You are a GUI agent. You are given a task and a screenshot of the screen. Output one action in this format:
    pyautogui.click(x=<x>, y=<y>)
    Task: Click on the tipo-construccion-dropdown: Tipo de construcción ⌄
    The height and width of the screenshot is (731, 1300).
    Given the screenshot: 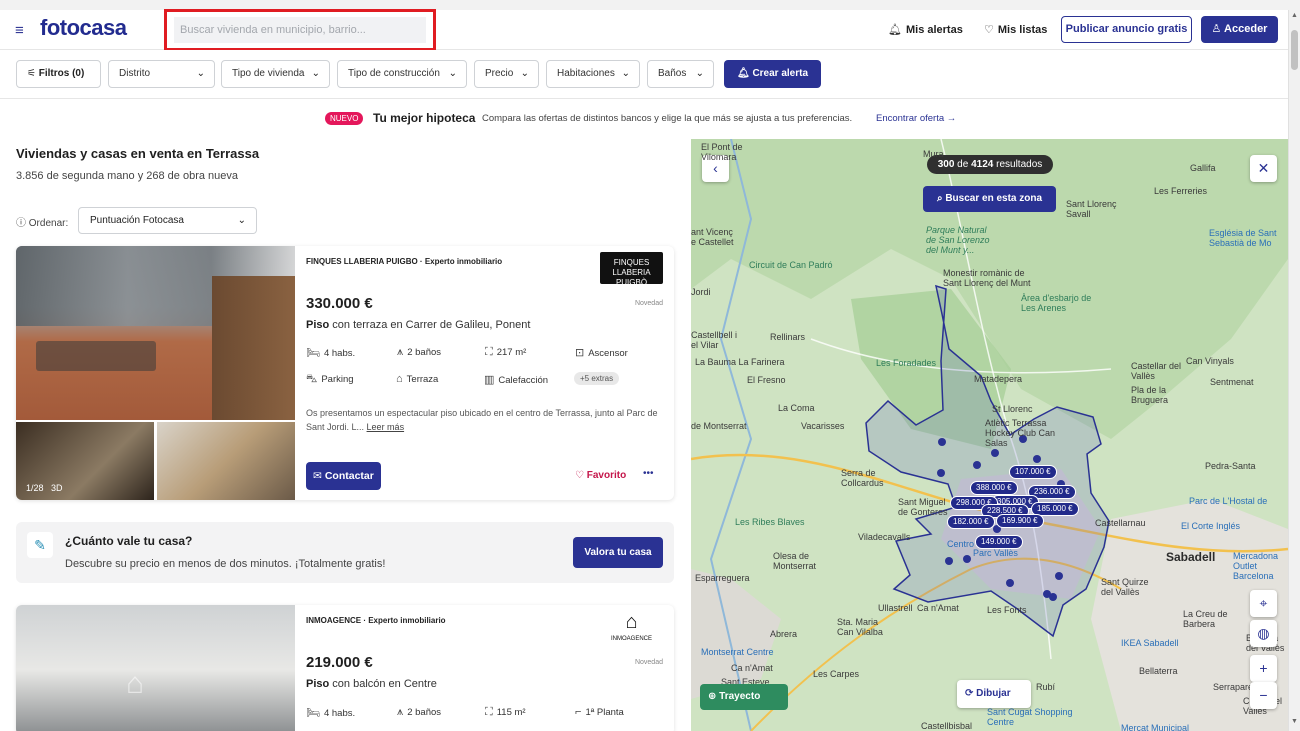 What is the action you would take?
    pyautogui.click(x=402, y=74)
    